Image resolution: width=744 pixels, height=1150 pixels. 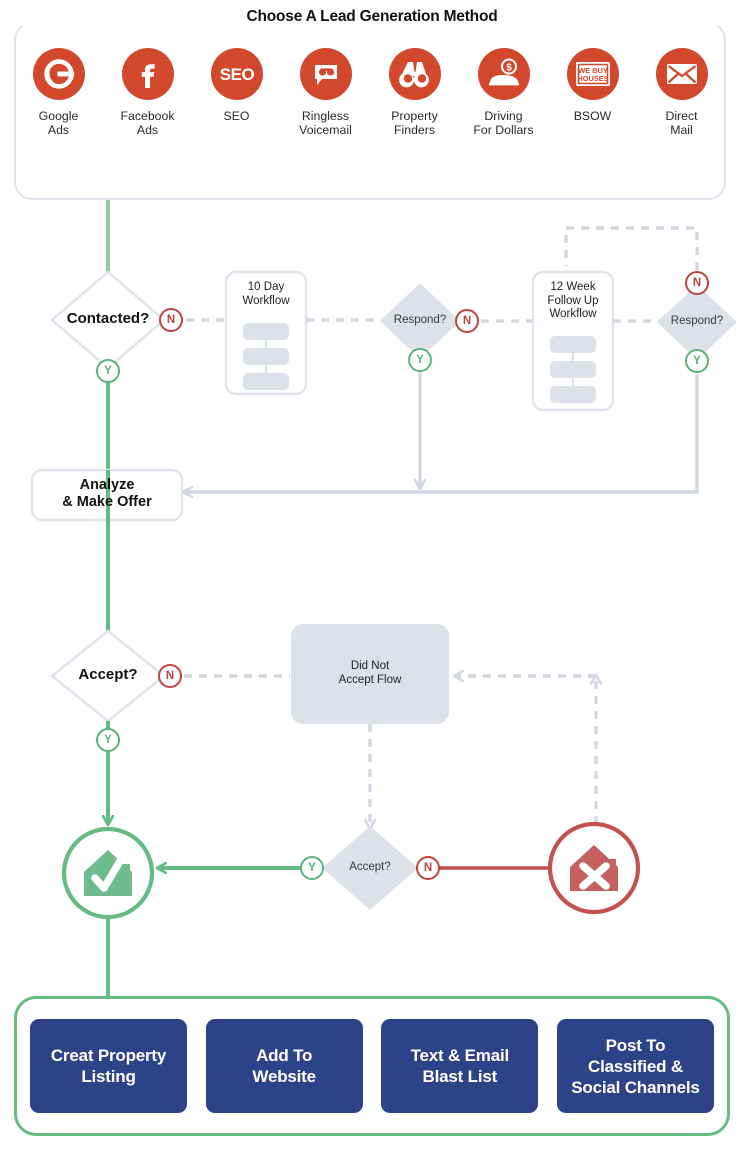 I want to click on panel-title-text: Choose A Lead Generation Method, so click(x=372, y=16).